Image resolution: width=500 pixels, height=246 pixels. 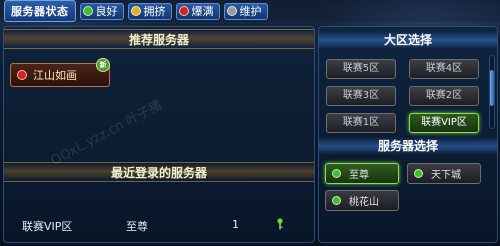 What do you see at coordinates (361, 96) in the screenshot?
I see `region-button-3: 联赛3区` at bounding box center [361, 96].